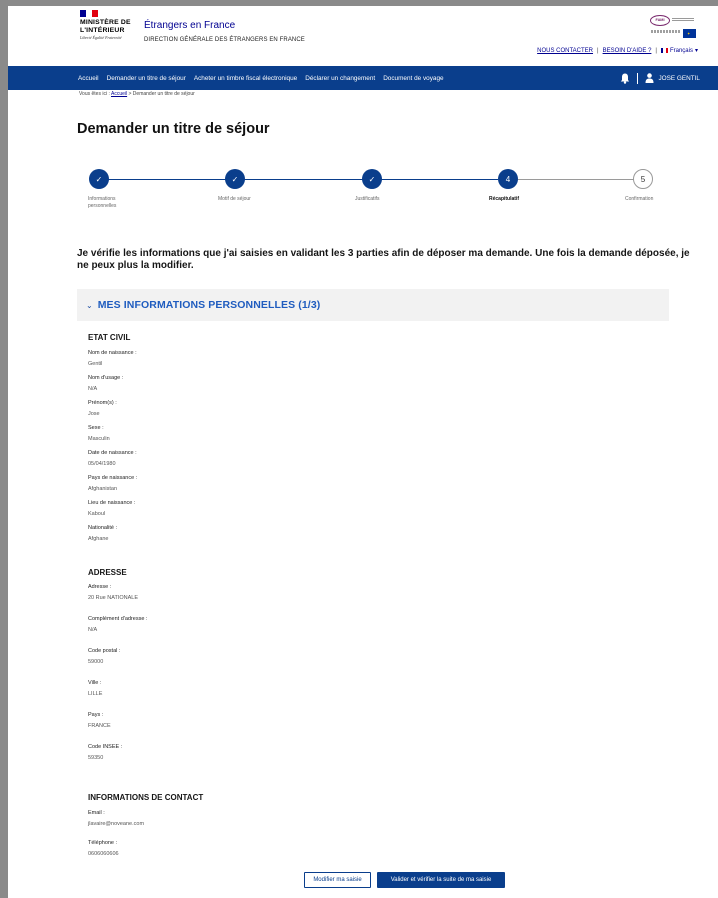 The image size is (718, 898). I want to click on field-label: Téléphone :, so click(103, 843).